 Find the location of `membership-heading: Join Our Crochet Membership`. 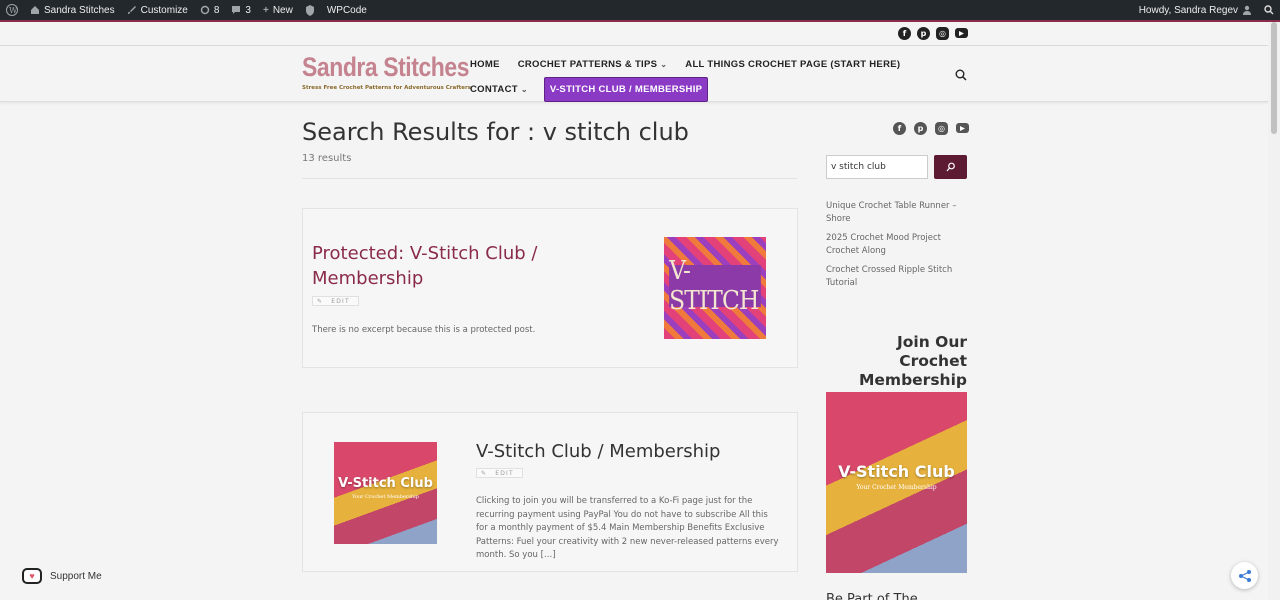

membership-heading: Join Our Crochet Membership is located at coordinates (912, 361).